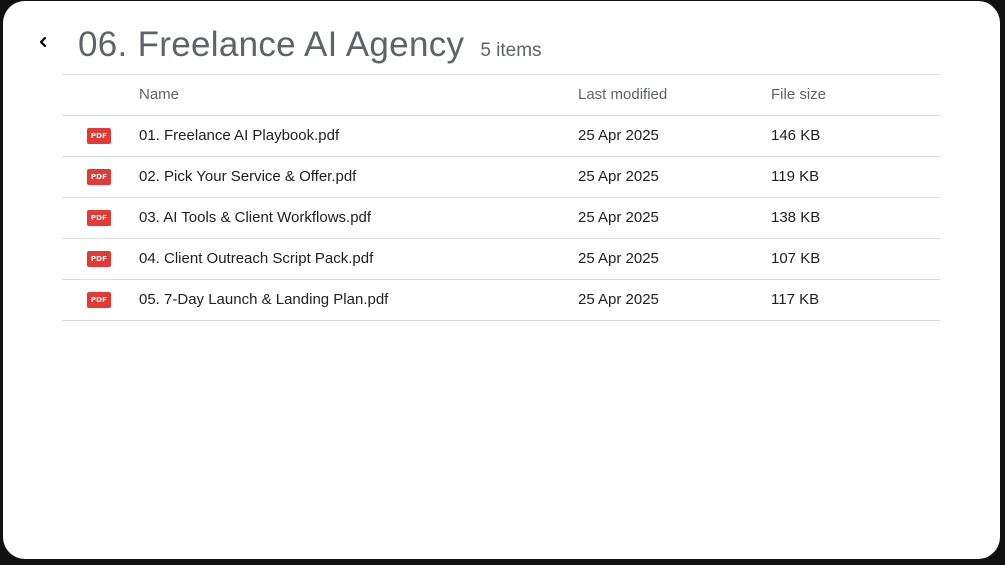  Describe the element at coordinates (255, 217) in the screenshot. I see `file-name: 03. AI Tools & Client Workflows.pdf` at that location.